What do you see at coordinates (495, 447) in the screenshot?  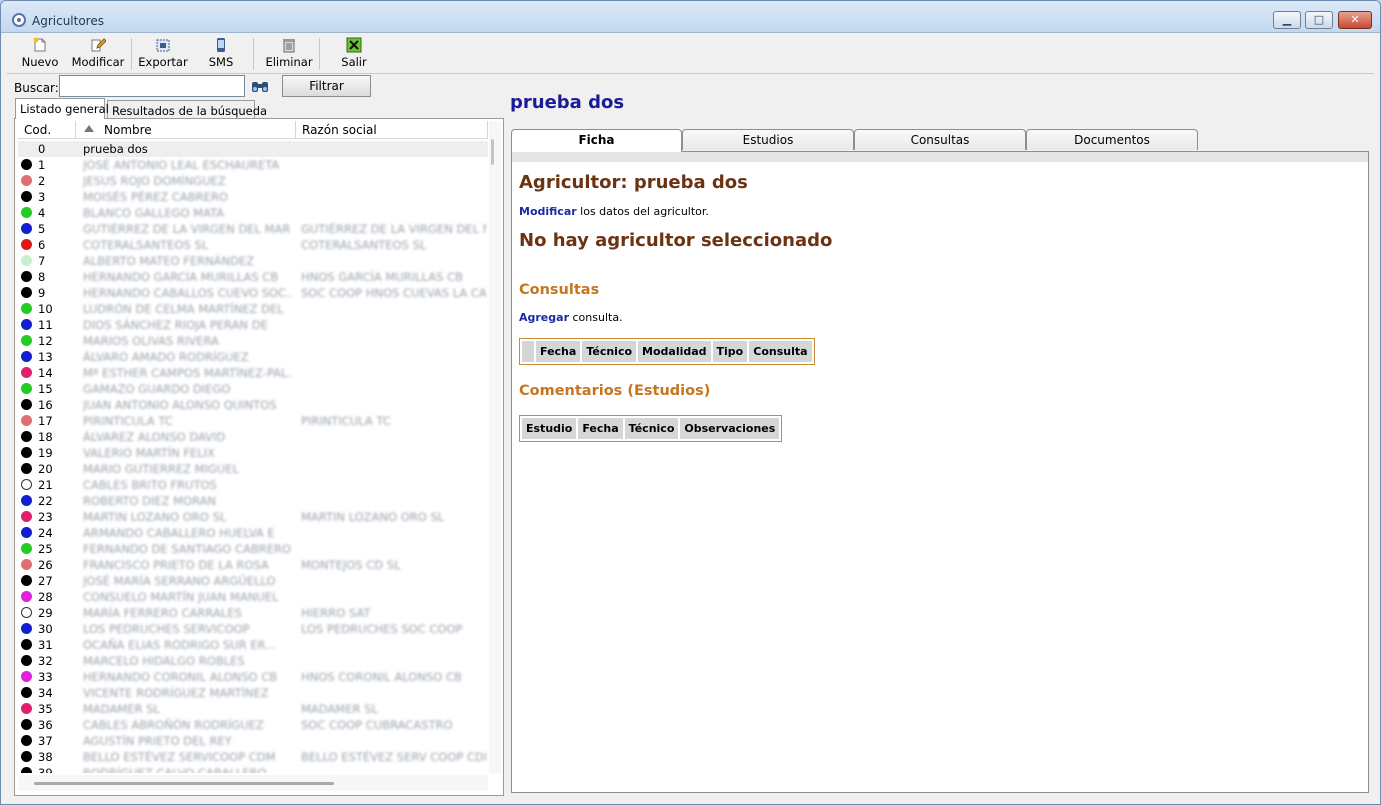 I see `vertical-scrollbar` at bounding box center [495, 447].